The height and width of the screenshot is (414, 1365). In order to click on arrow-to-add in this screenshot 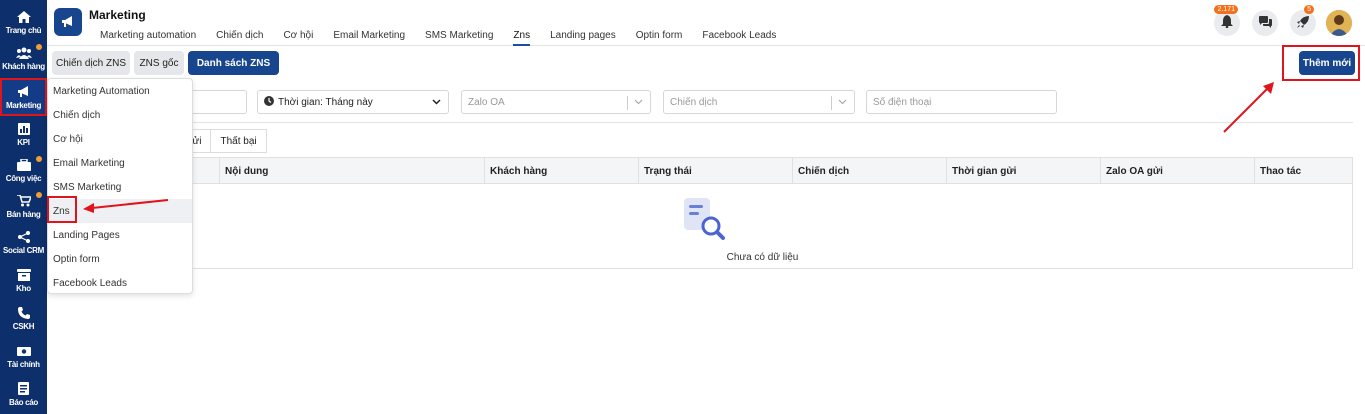, I will do `click(1248, 107)`.